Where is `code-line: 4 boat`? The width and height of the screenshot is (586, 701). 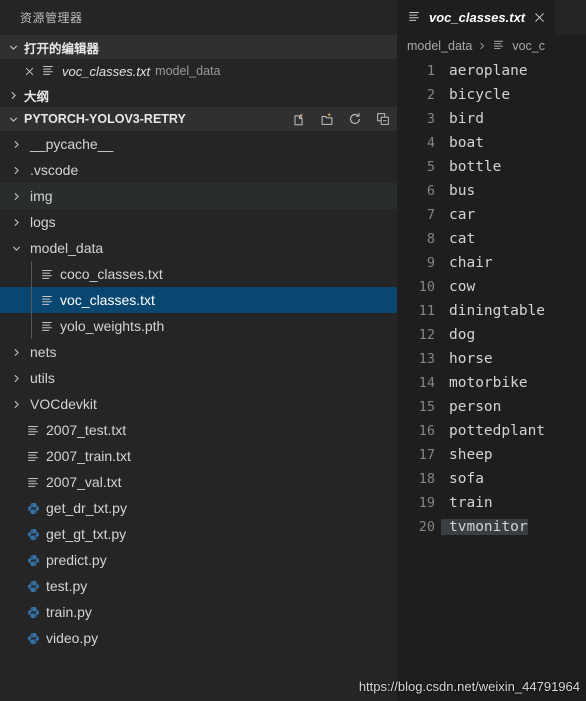 code-line: 4 boat is located at coordinates (491, 143).